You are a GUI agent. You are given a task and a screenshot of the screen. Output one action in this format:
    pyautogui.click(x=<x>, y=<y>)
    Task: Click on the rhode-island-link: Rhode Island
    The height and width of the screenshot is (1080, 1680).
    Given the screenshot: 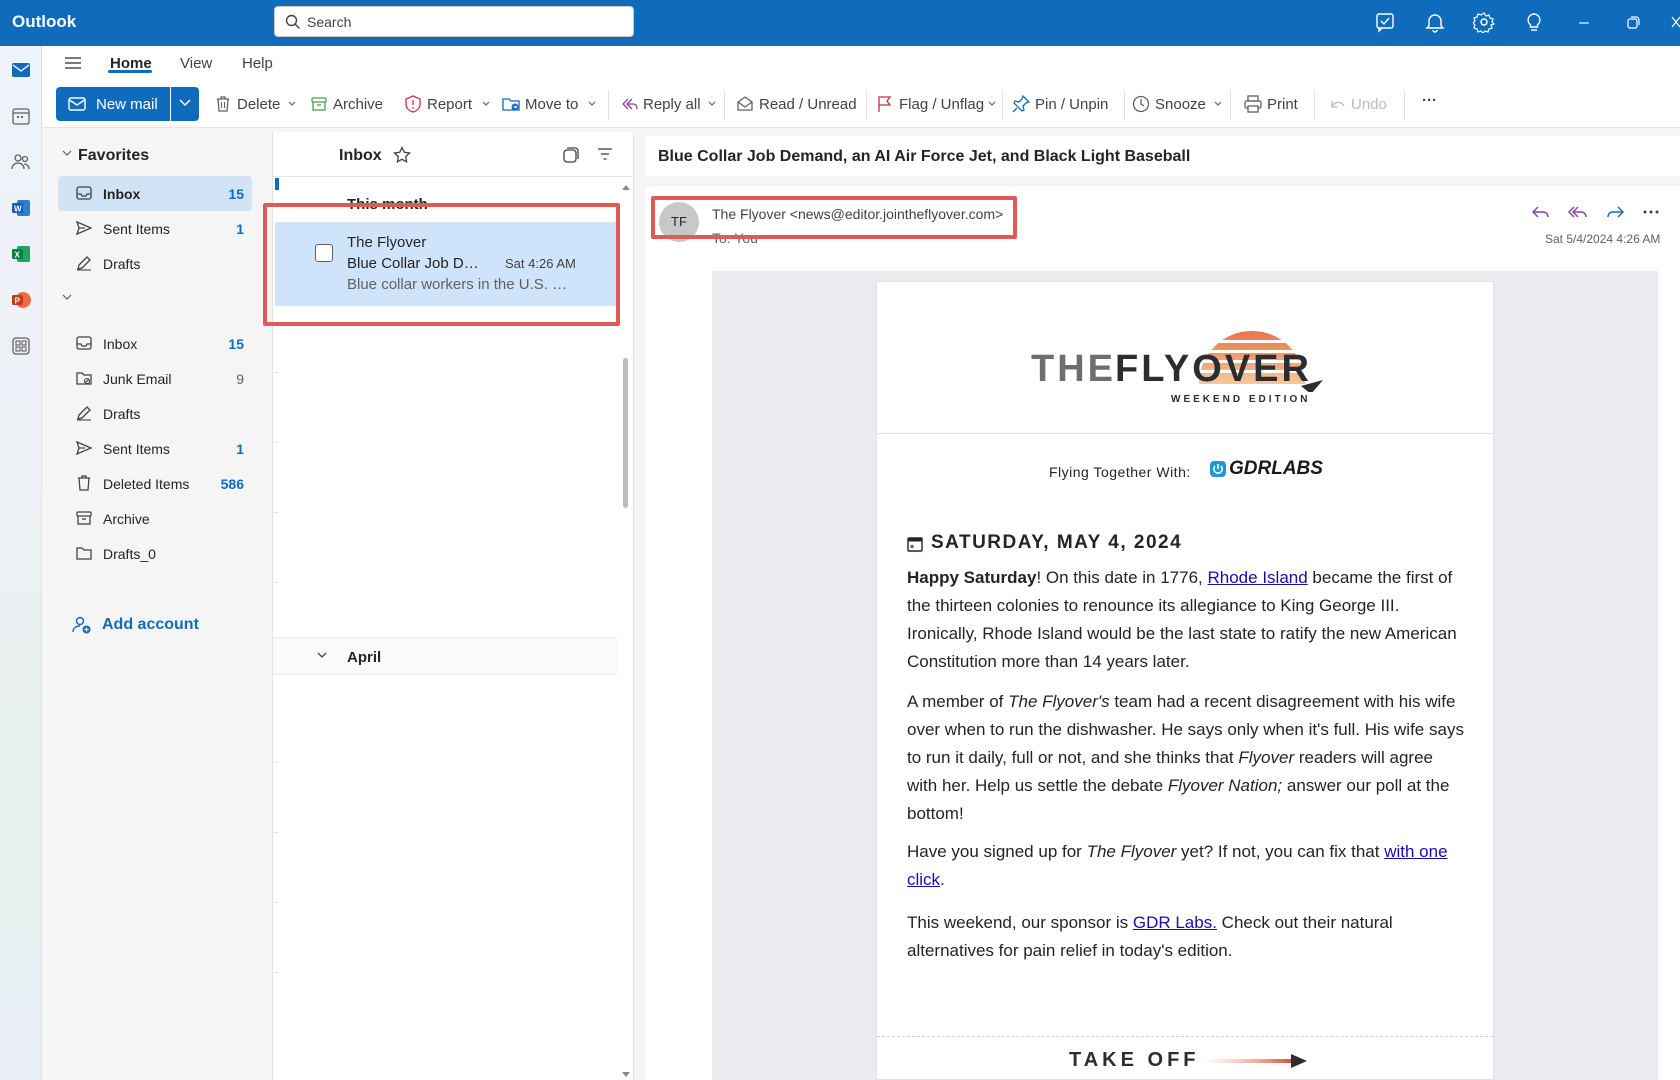 What is the action you would take?
    pyautogui.click(x=1258, y=577)
    